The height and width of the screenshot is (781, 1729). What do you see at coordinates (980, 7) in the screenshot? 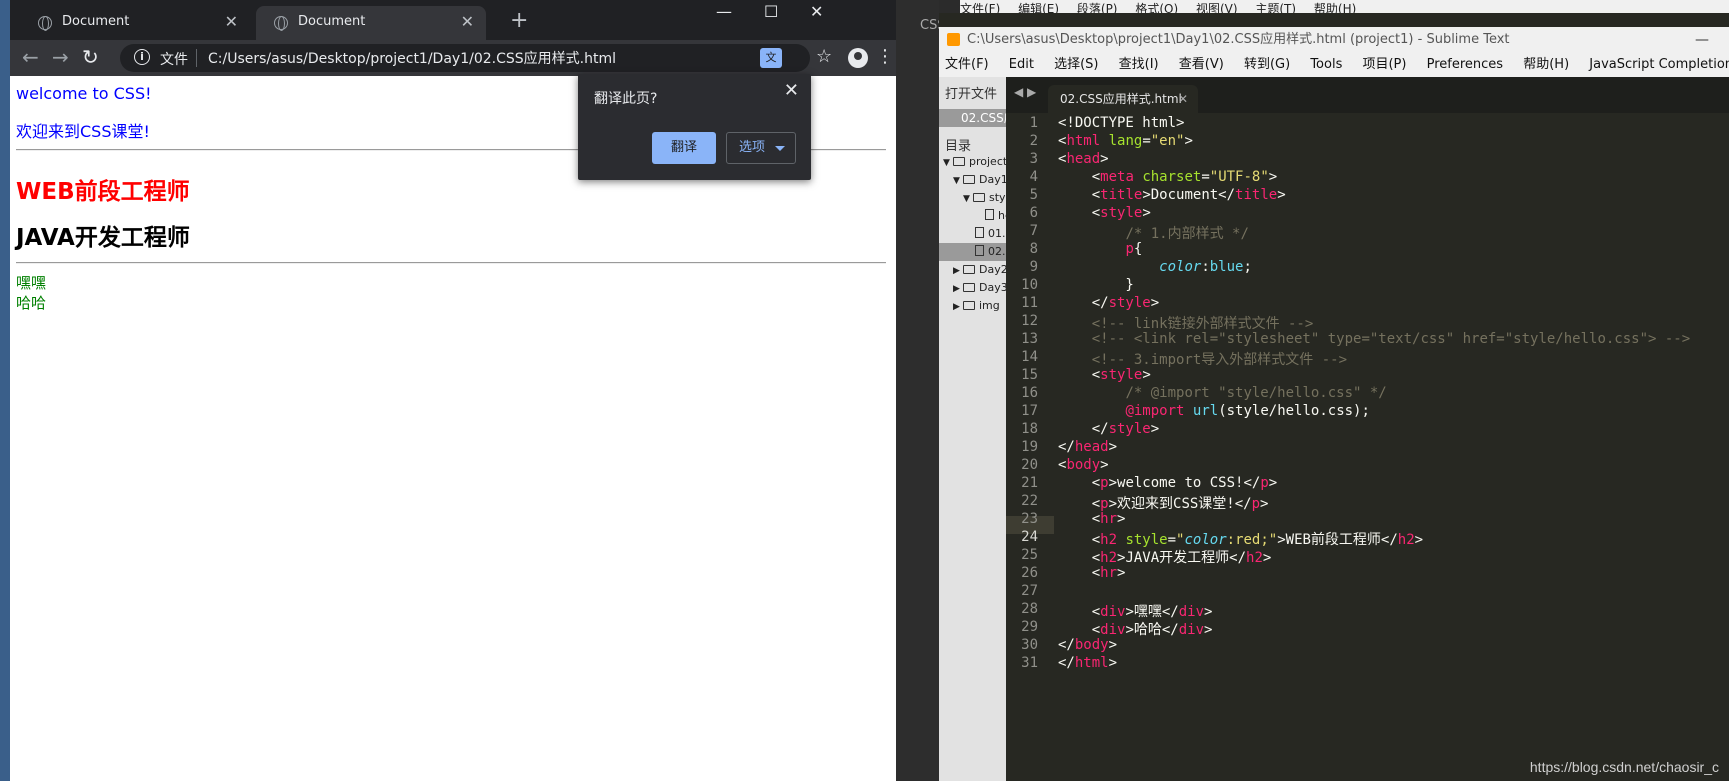
I see `bg-menu-item: 文件(F)` at bounding box center [980, 7].